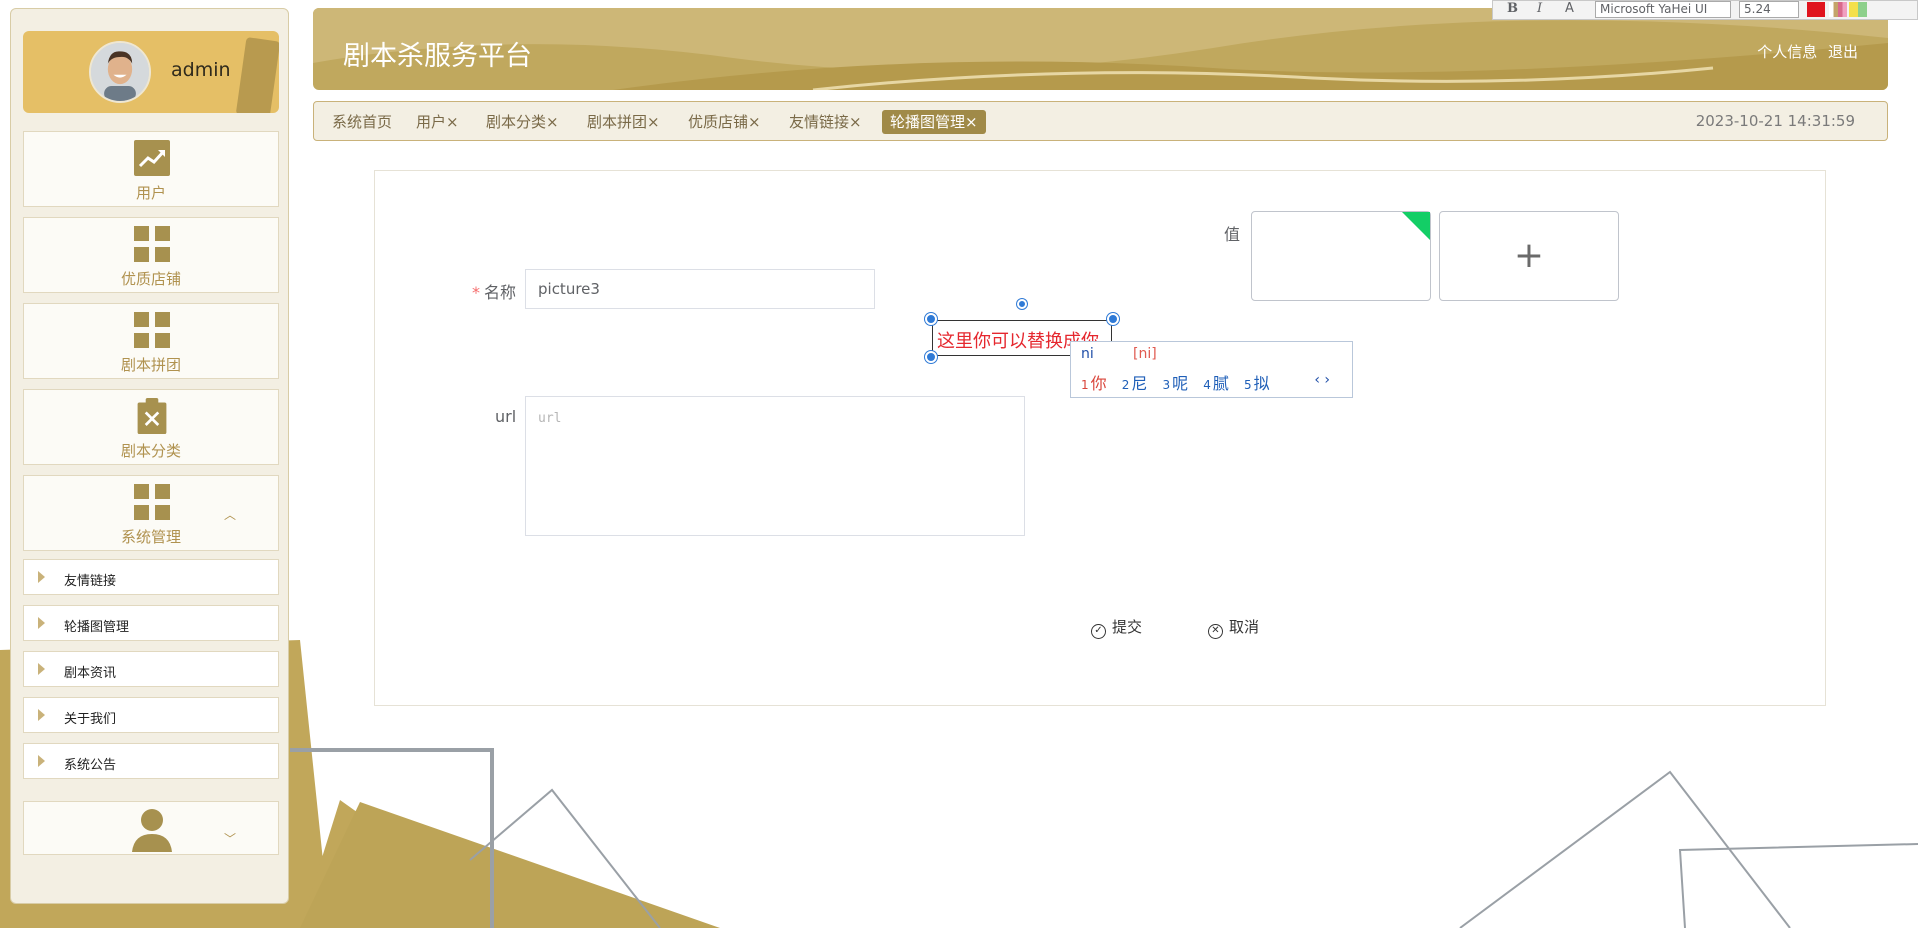 This screenshot has height=928, width=1918. I want to click on ime-candidate: 3呢, so click(1176, 382).